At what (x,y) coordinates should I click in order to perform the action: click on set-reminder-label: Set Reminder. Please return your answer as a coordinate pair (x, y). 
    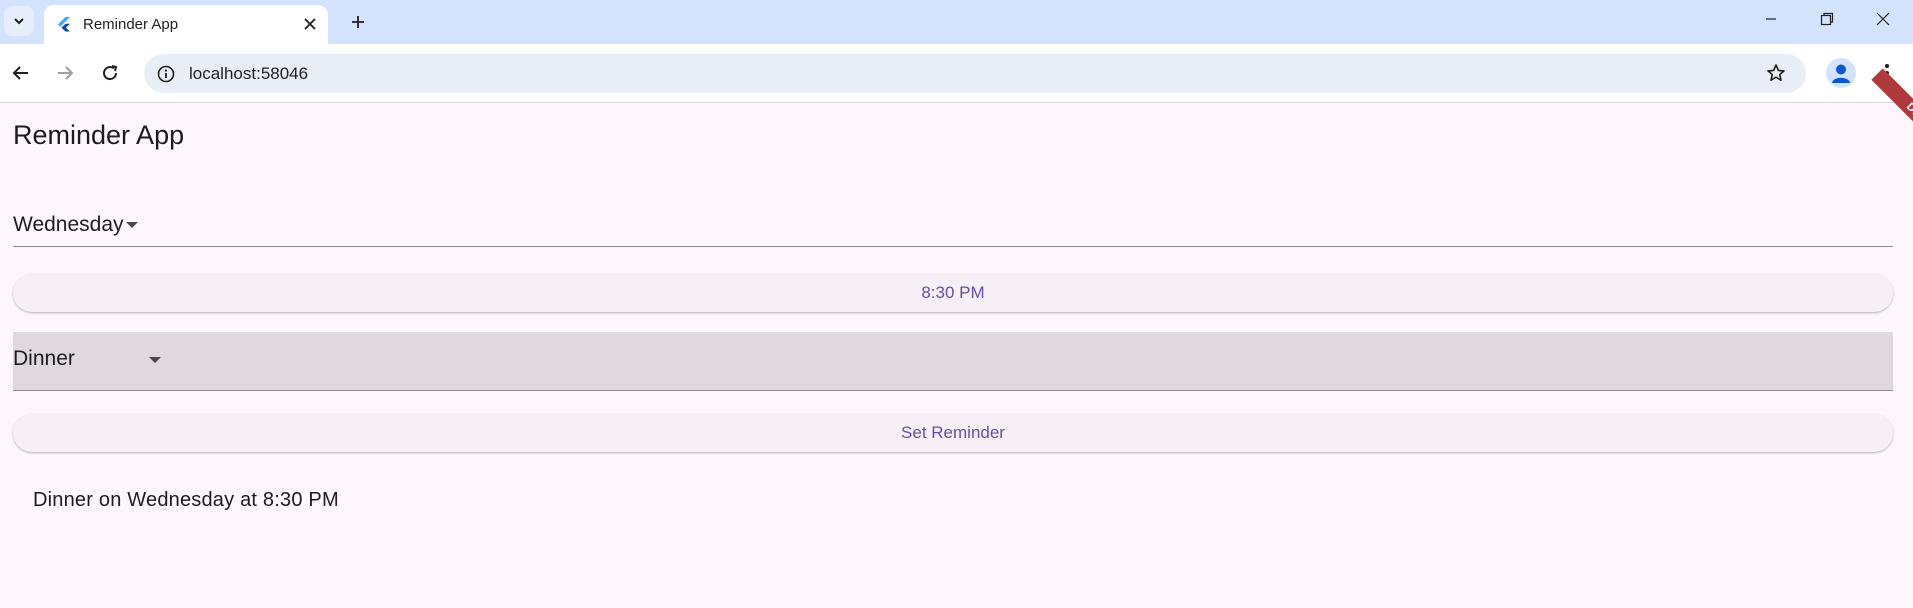
    Looking at the image, I should click on (953, 432).